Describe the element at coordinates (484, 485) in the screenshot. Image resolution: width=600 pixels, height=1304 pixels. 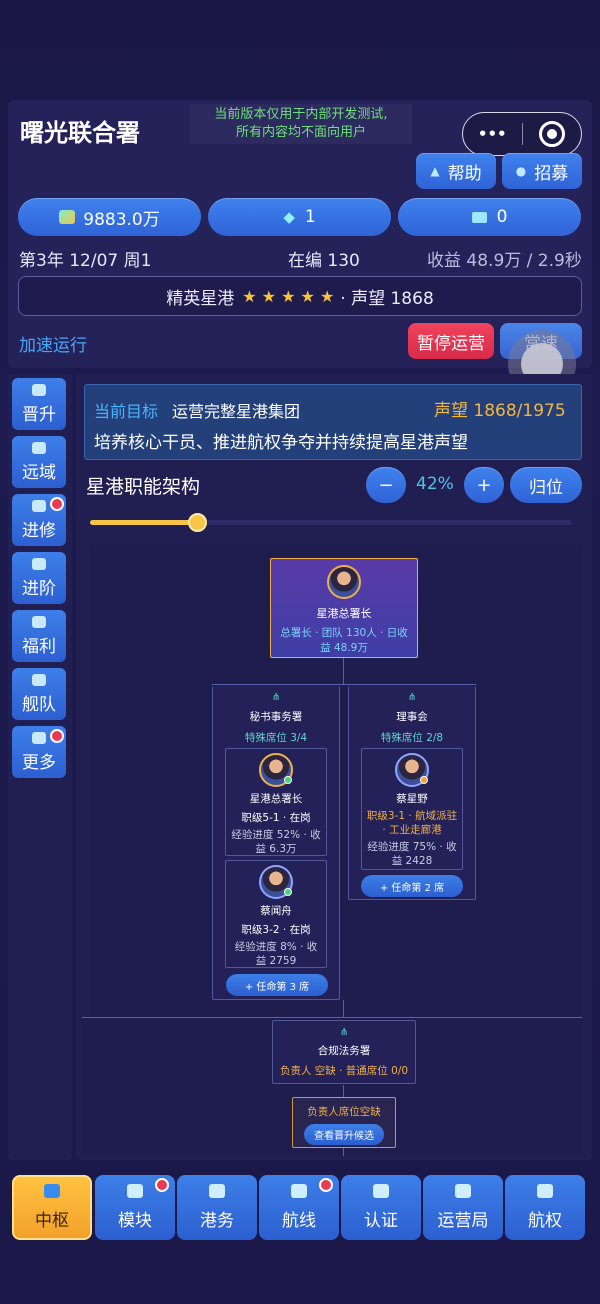
I see `zoom-in-button: +` at that location.